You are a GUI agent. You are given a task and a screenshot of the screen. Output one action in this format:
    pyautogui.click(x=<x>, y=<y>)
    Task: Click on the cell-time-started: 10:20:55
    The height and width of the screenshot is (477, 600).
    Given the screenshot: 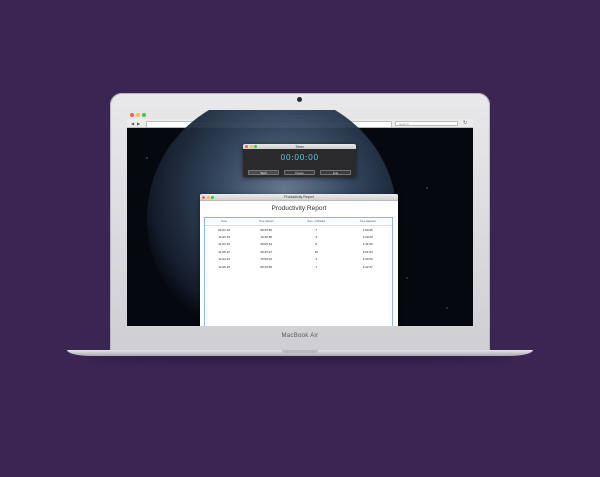 What is the action you would take?
    pyautogui.click(x=266, y=237)
    